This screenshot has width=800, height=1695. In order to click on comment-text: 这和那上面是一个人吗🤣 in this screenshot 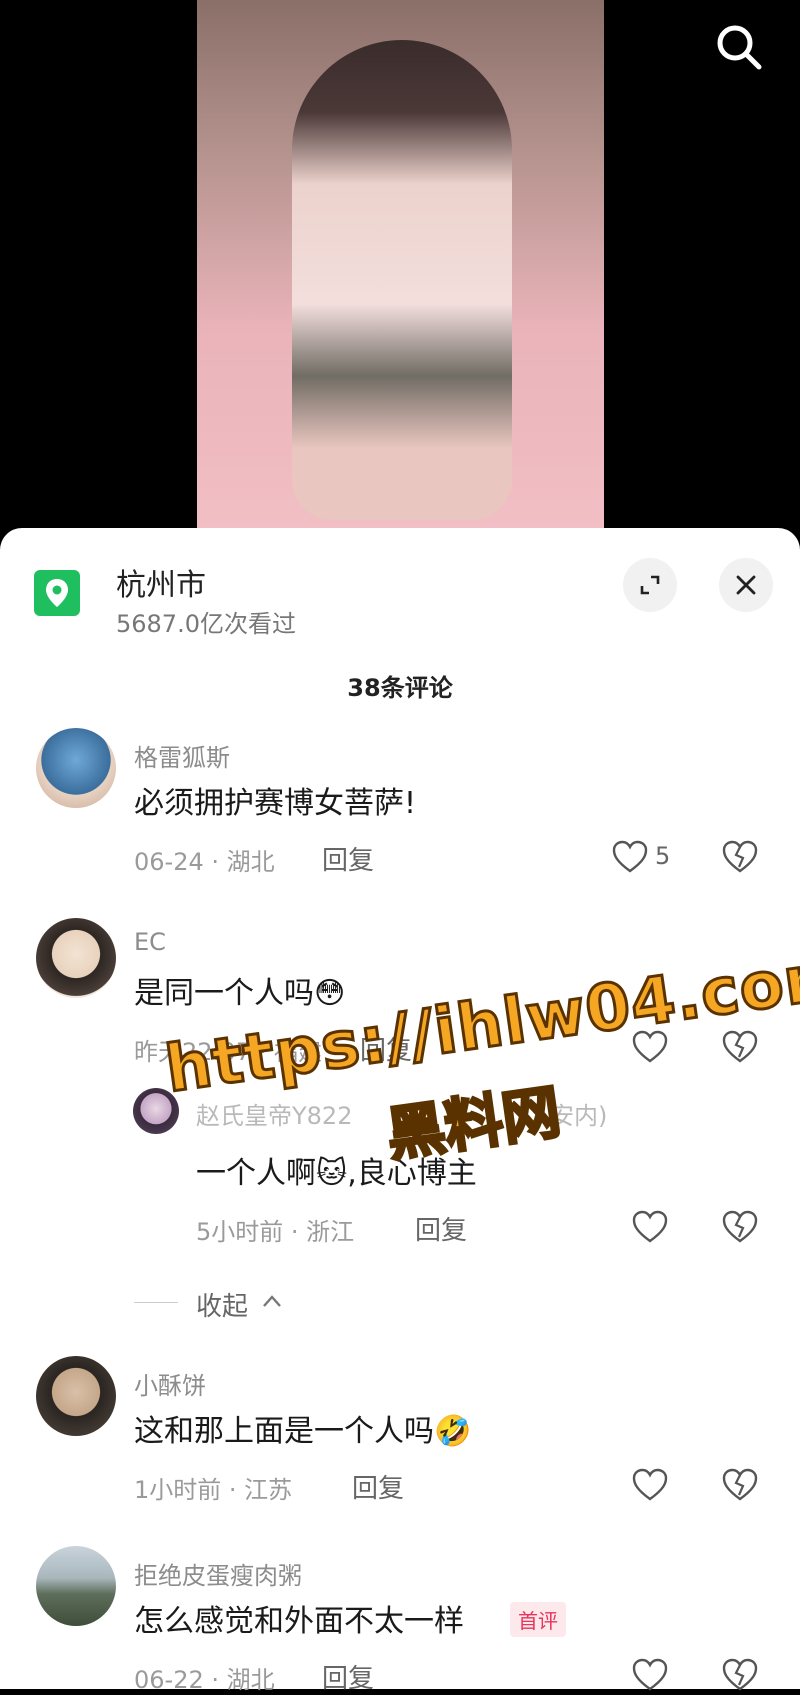, I will do `click(303, 1431)`.